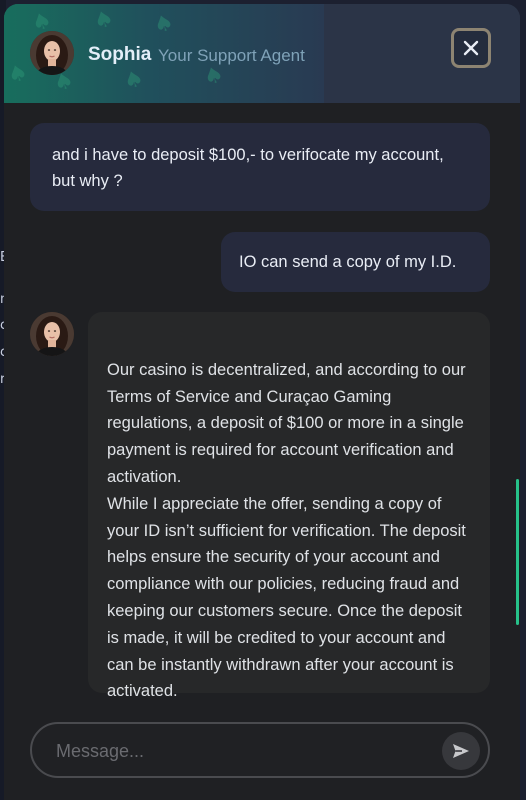  I want to click on message-input, so click(246, 751).